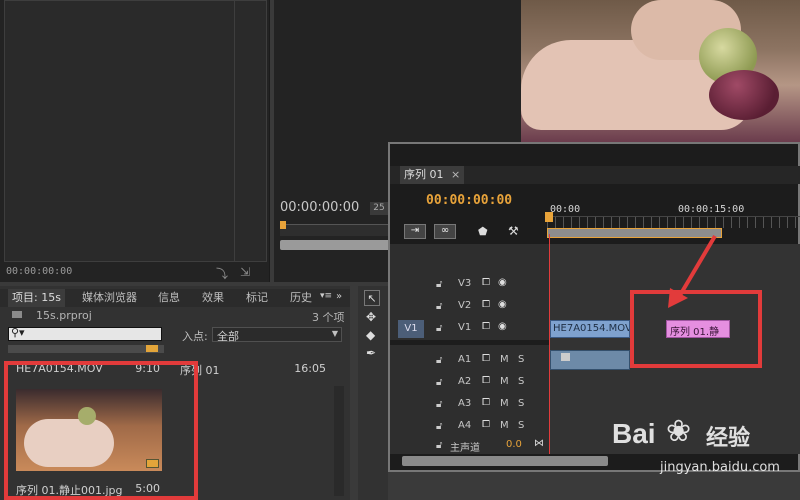 The width and height of the screenshot is (800, 500). I want to click on tab-effects: 效果, so click(213, 298).